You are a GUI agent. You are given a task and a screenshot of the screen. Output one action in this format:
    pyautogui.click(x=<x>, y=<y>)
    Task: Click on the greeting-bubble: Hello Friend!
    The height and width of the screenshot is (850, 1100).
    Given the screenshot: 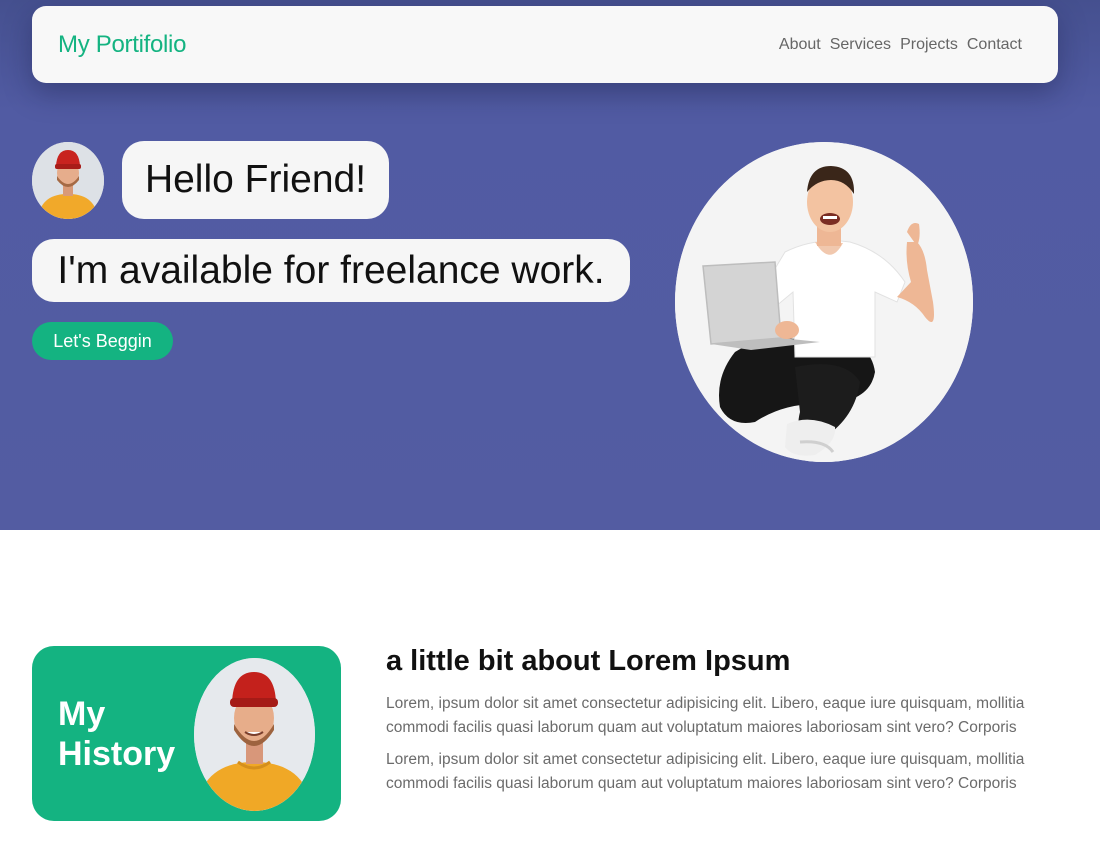 What is the action you would take?
    pyautogui.click(x=255, y=180)
    